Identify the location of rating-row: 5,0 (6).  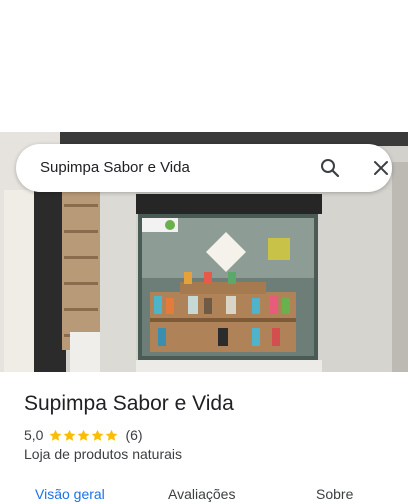
(83, 435).